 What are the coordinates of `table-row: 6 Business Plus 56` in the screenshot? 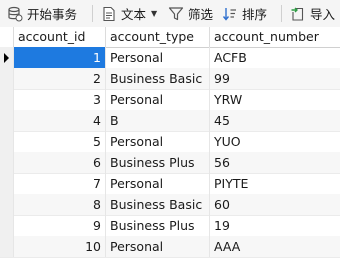 It's located at (170, 163).